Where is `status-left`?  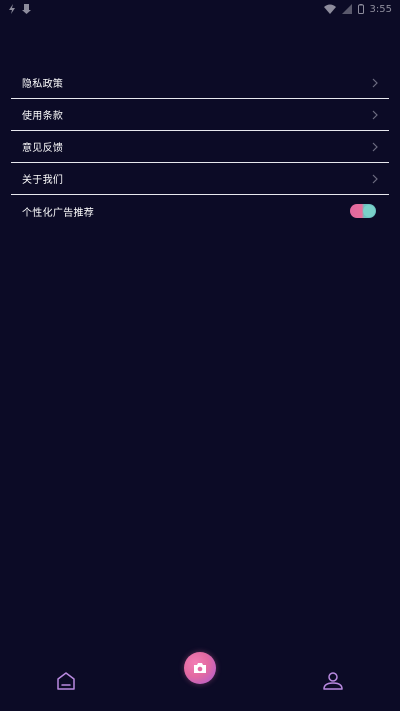 status-left is located at coordinates (19, 9).